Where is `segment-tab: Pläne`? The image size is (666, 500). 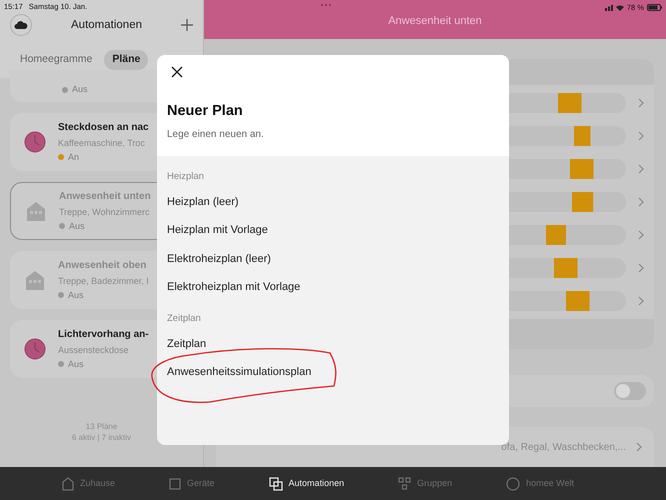
segment-tab: Pläne is located at coordinates (126, 60).